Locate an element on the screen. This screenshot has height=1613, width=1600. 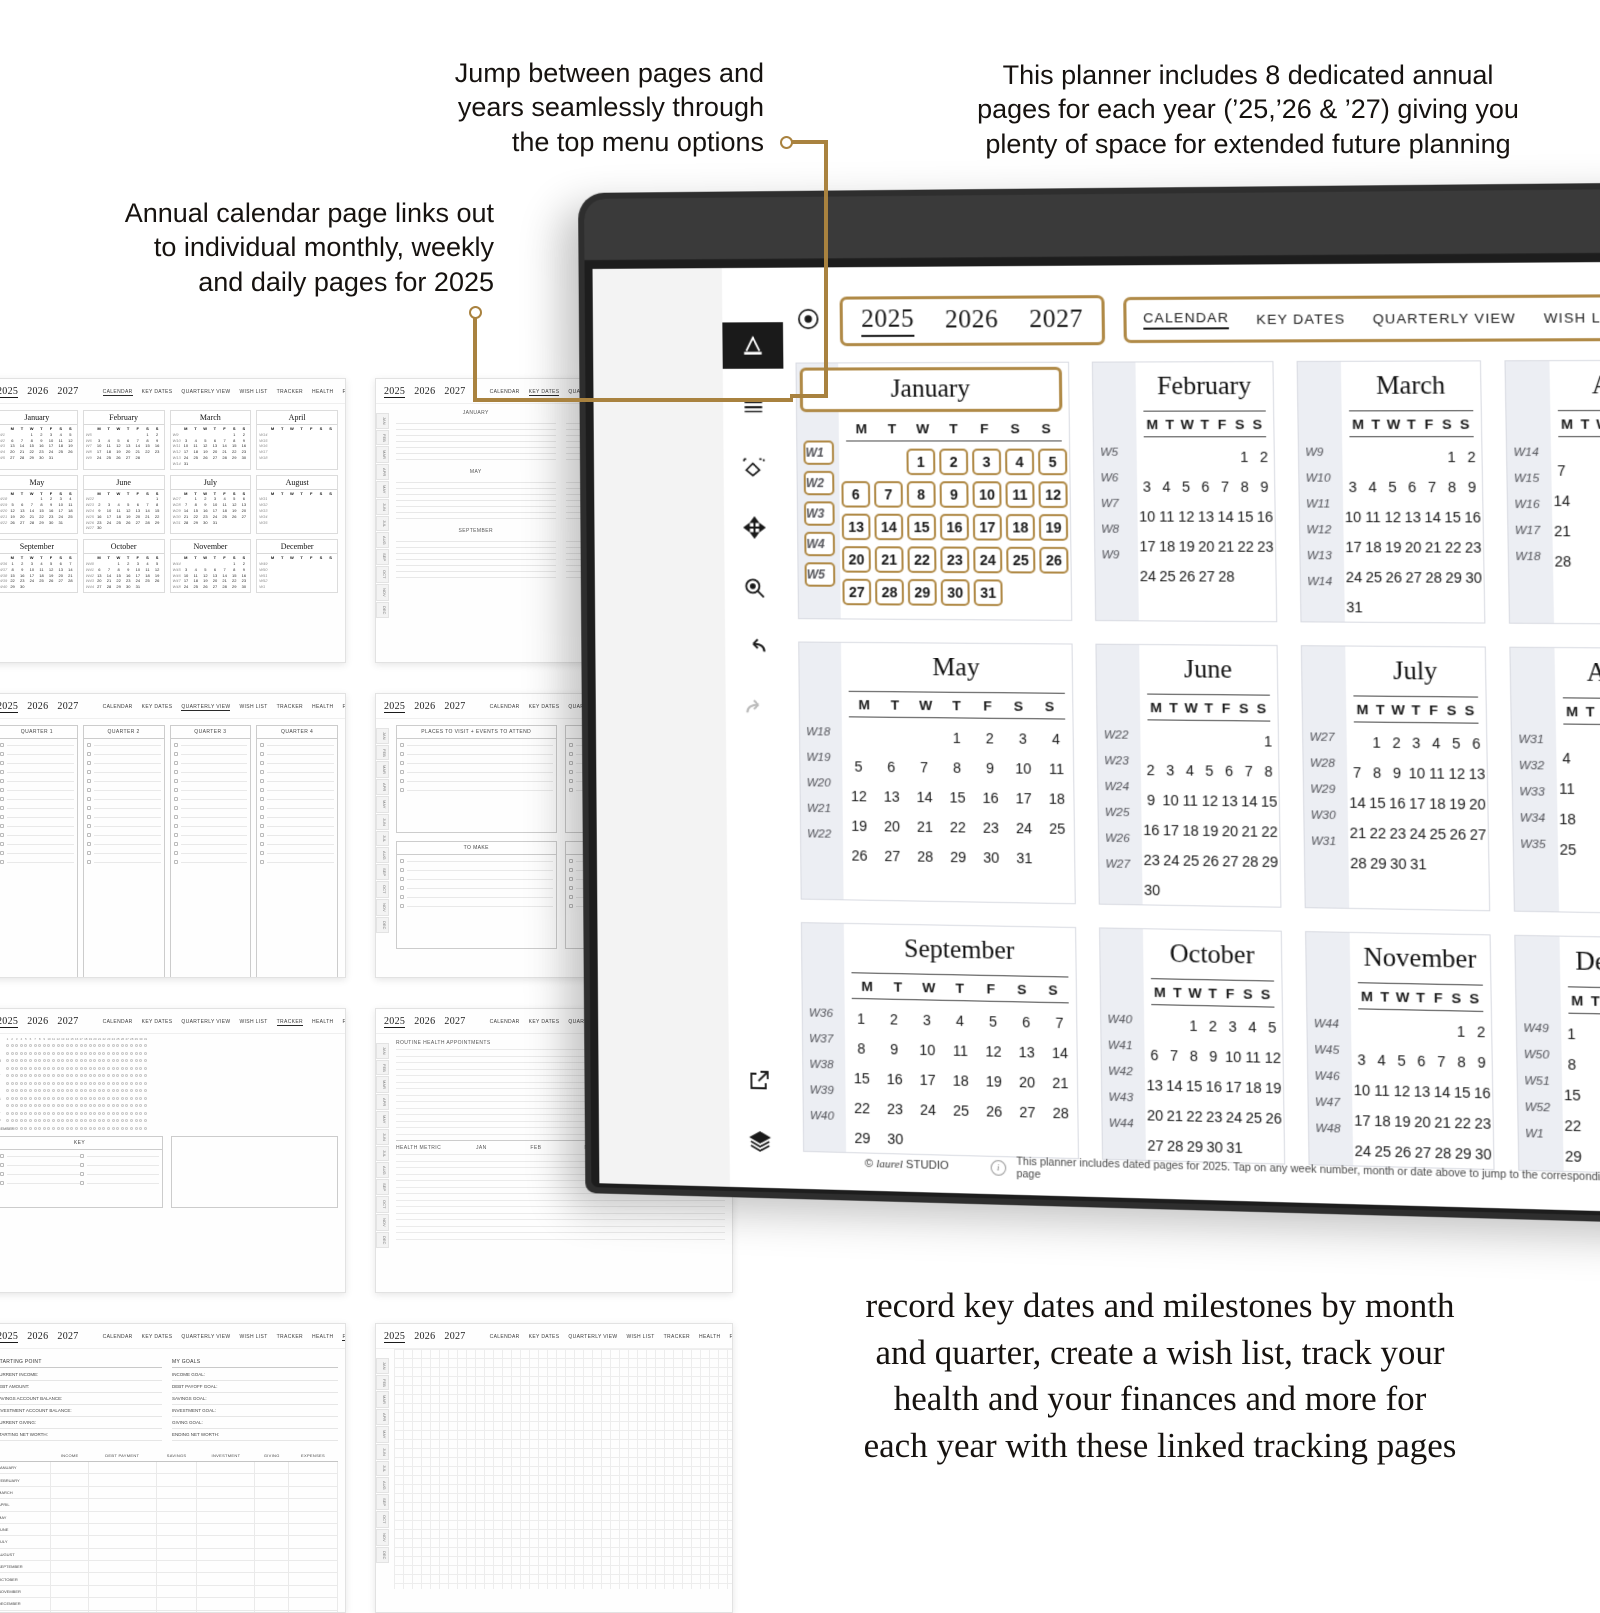
week-number-W11: W11 is located at coordinates (1322, 504).